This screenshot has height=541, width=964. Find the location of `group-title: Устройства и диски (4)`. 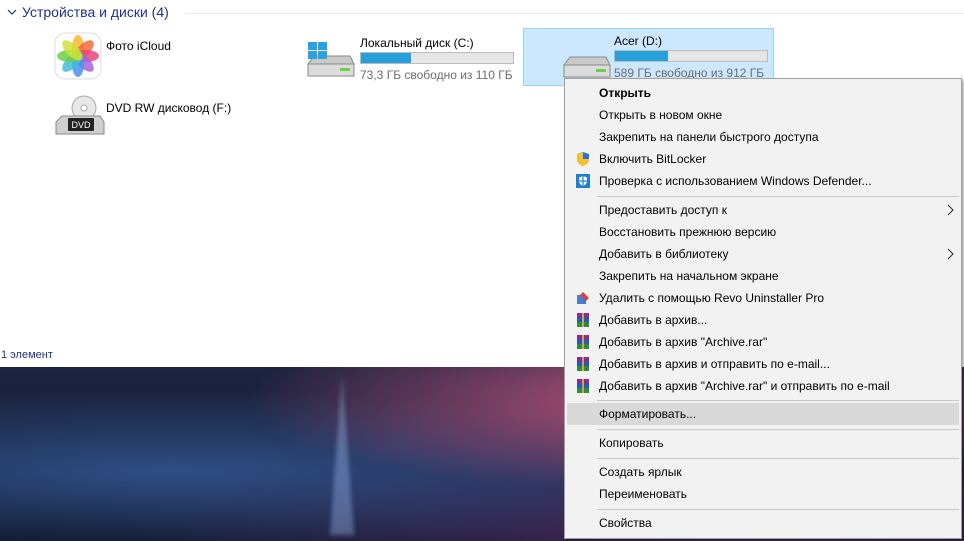

group-title: Устройства и диски (4) is located at coordinates (95, 12).